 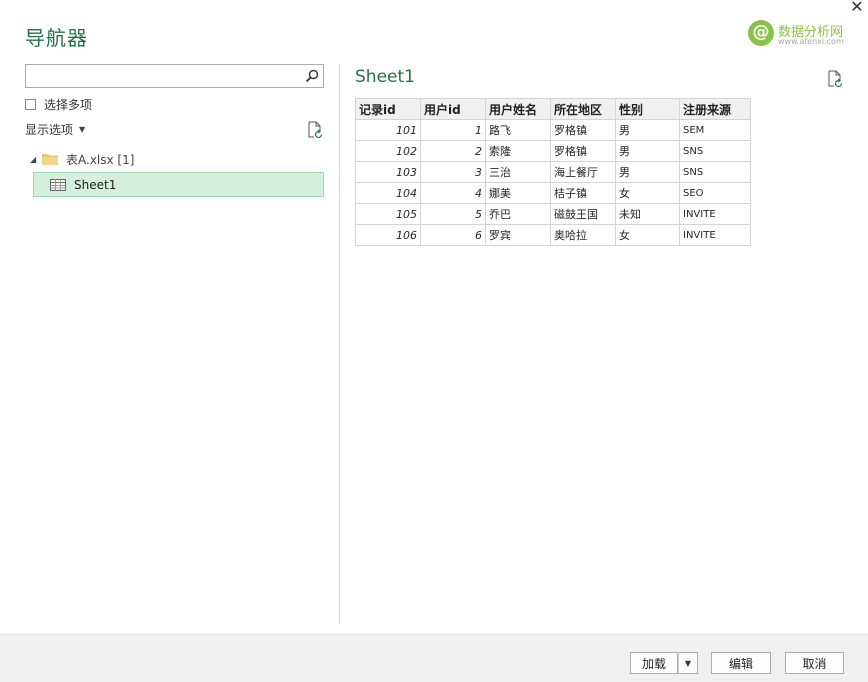 I want to click on close-icon: ✕, so click(x=857, y=8).